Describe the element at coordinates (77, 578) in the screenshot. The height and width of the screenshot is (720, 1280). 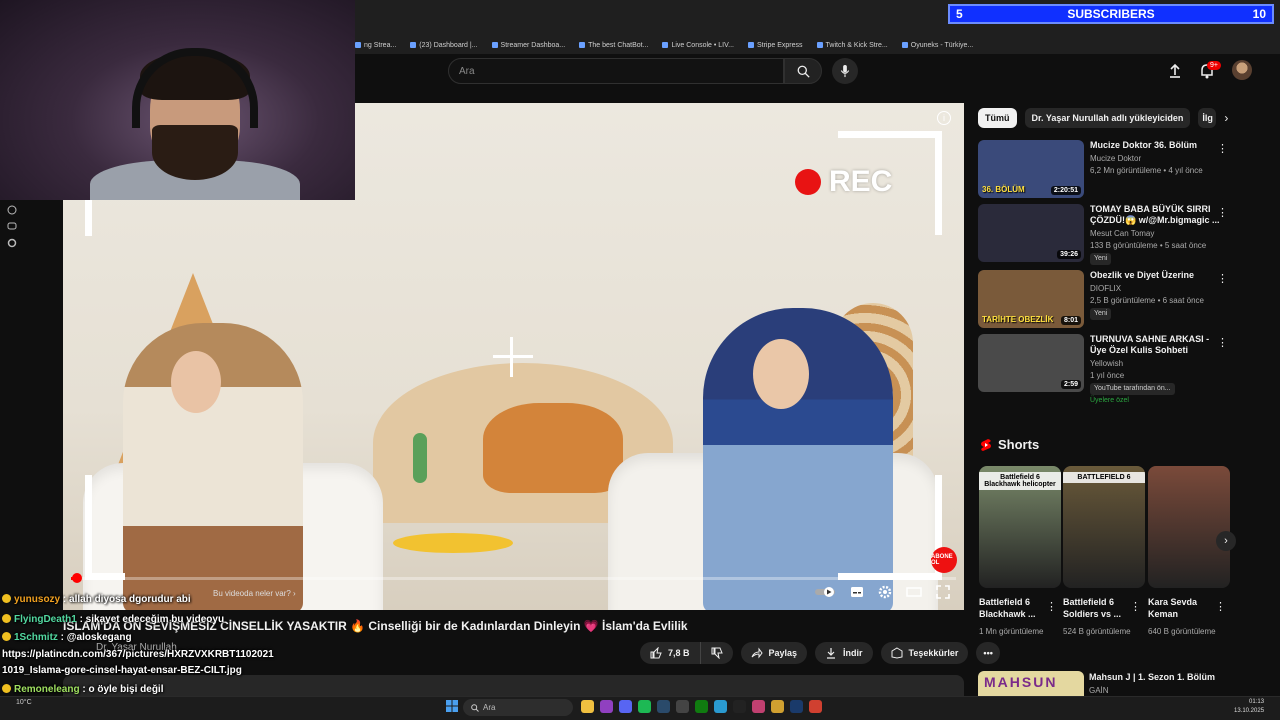
I see `video-progress-knob` at that location.